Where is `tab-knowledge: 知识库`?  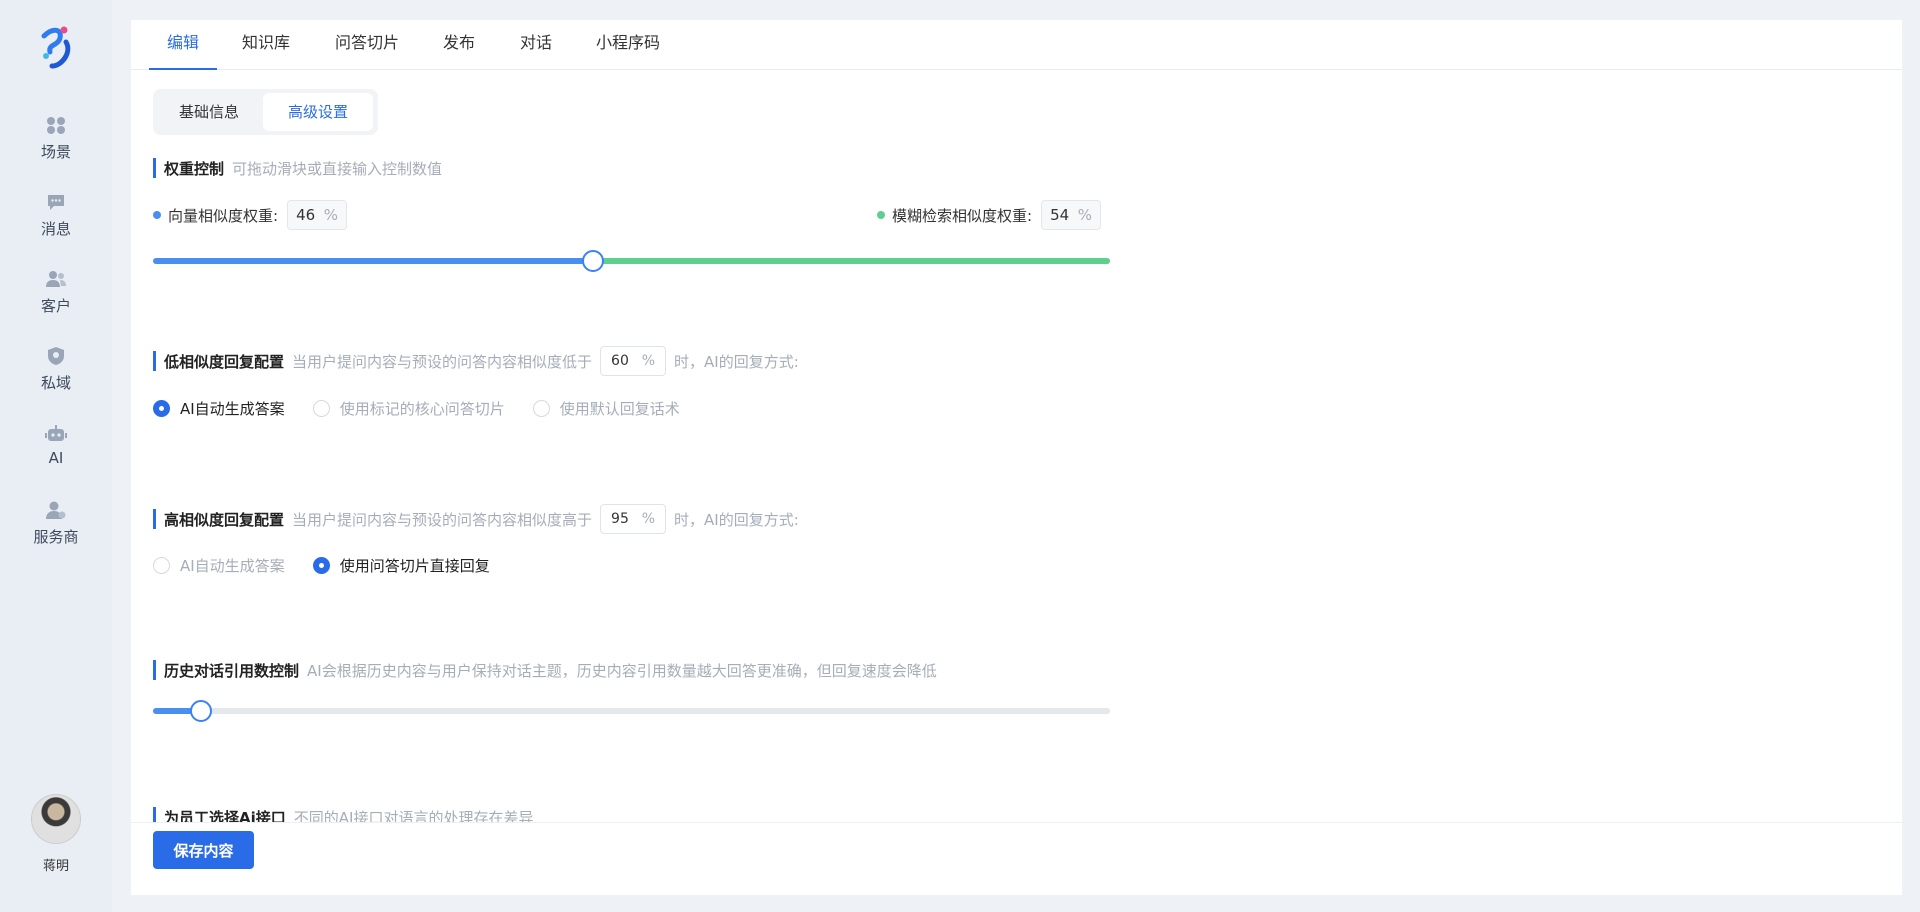
tab-knowledge: 知识库 is located at coordinates (266, 45).